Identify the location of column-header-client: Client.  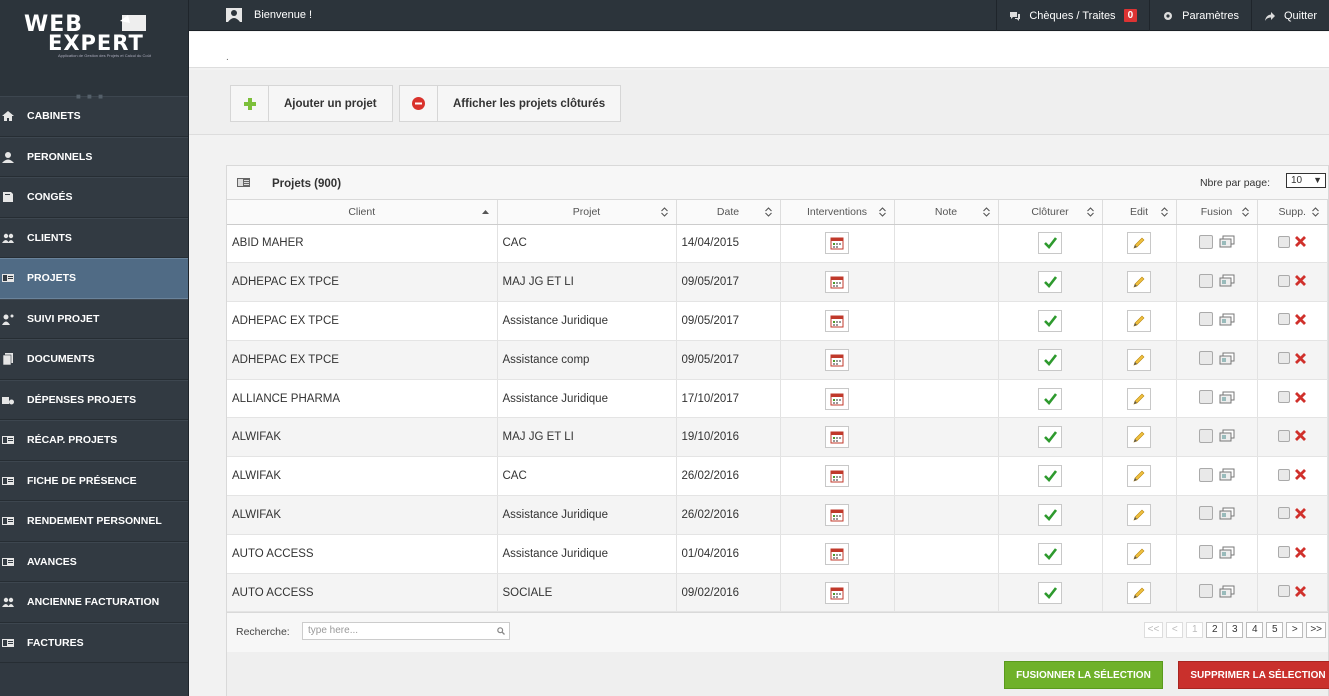
(362, 212).